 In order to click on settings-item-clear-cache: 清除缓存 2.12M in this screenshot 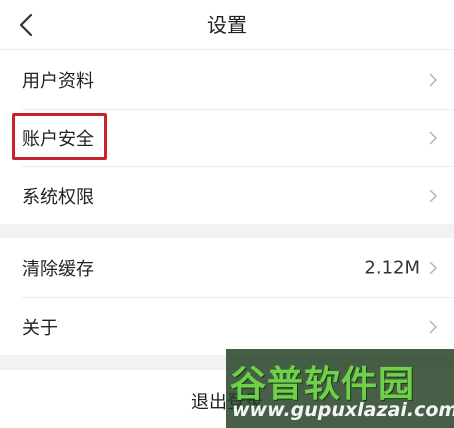, I will do `click(227, 267)`.